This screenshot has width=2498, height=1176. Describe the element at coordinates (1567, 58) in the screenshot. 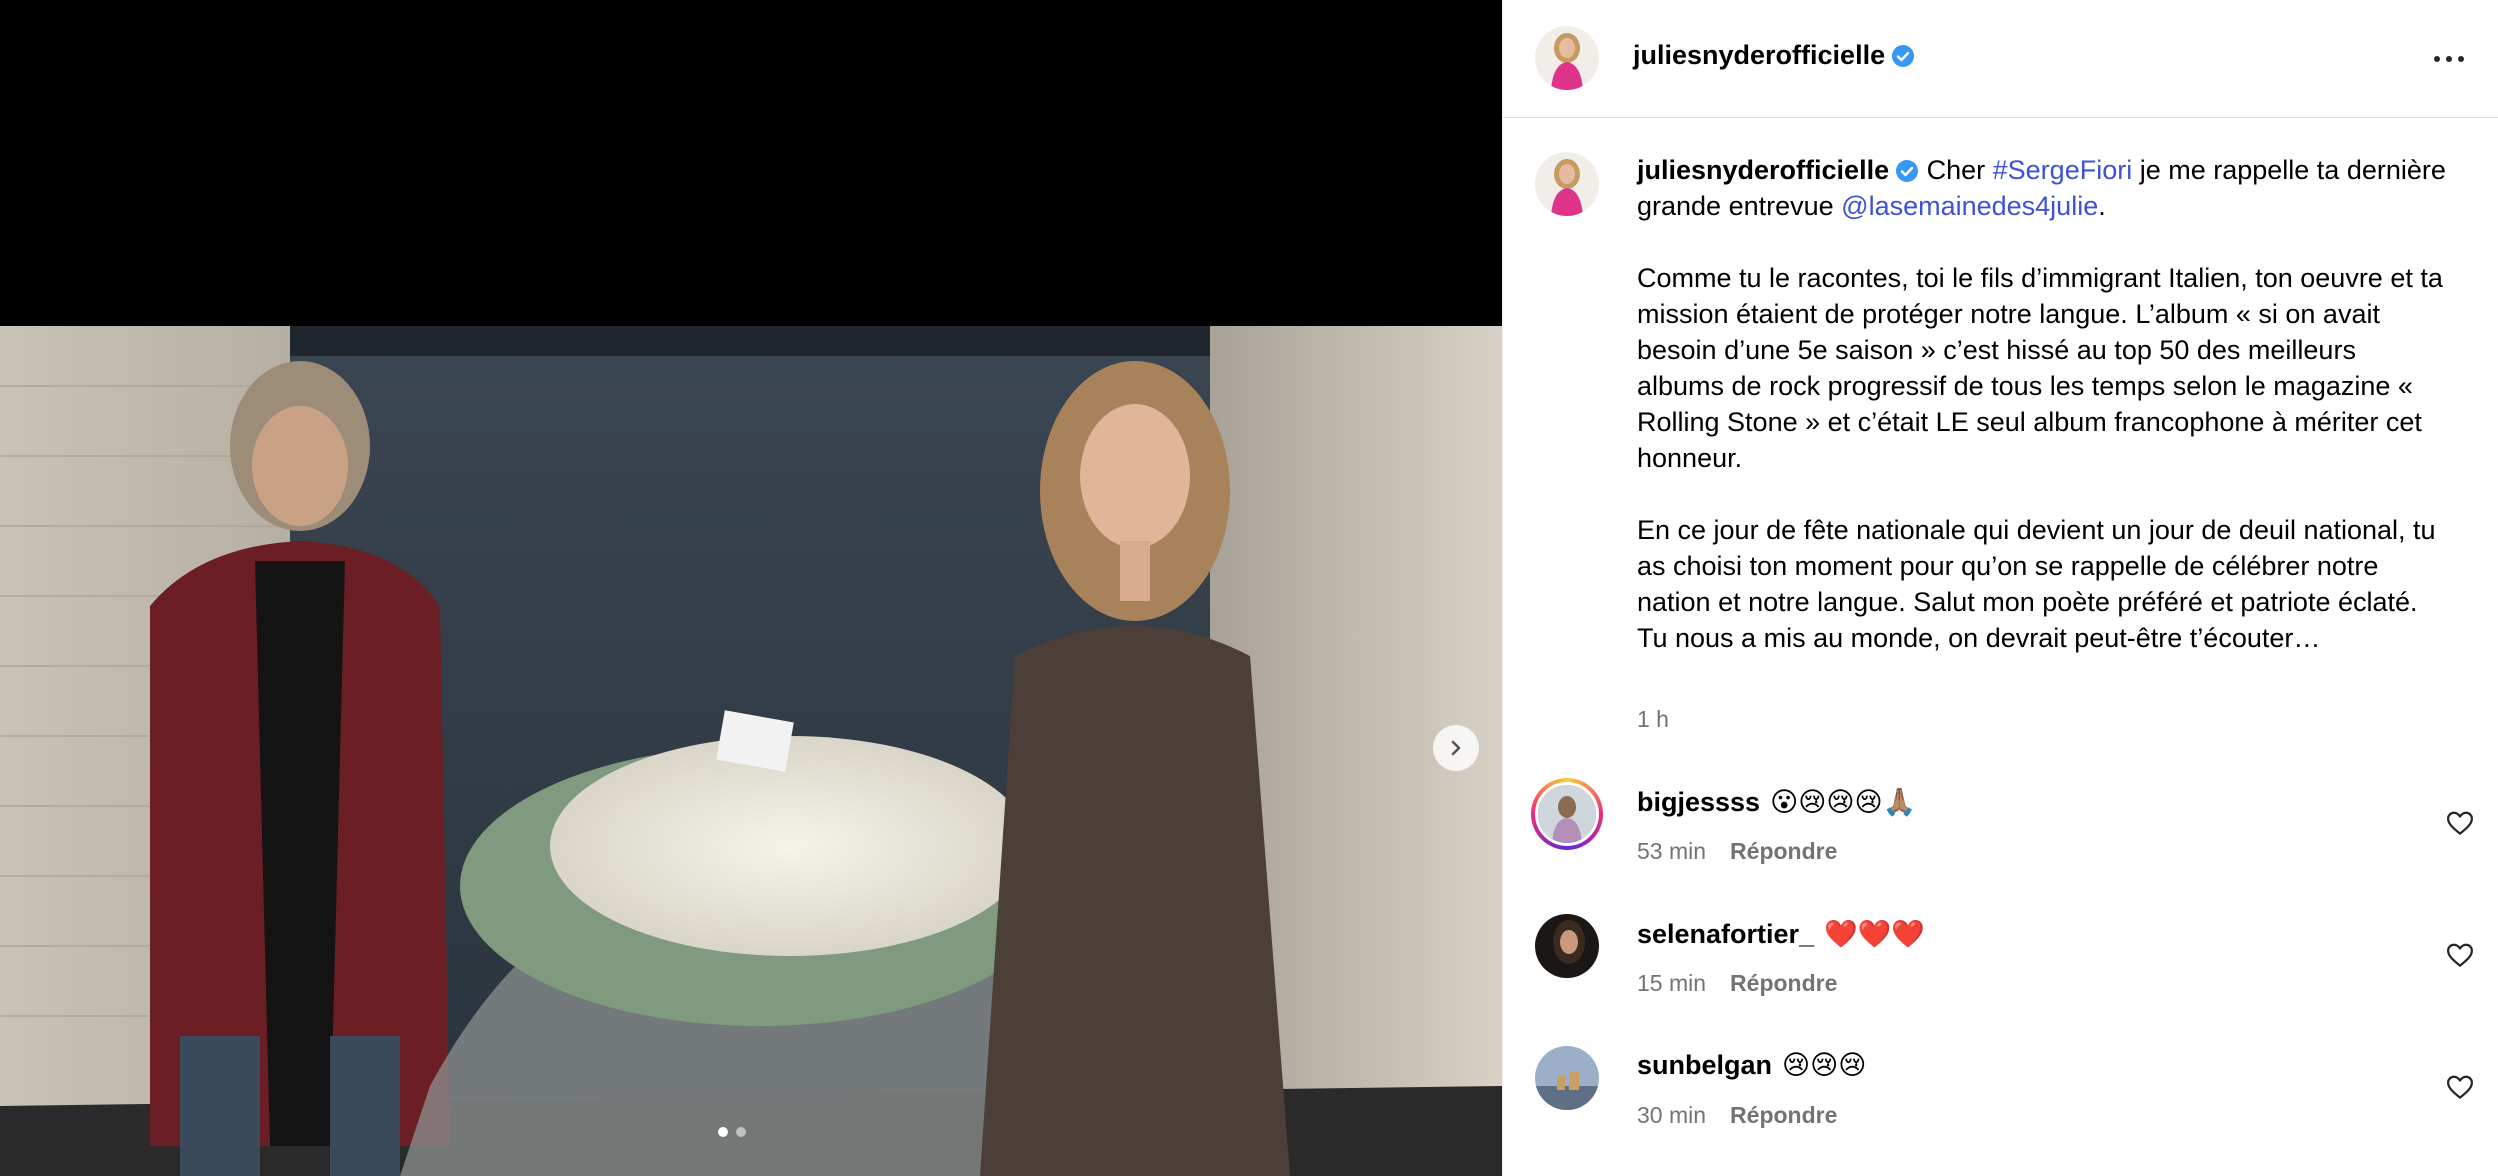

I see `author-avatar` at that location.